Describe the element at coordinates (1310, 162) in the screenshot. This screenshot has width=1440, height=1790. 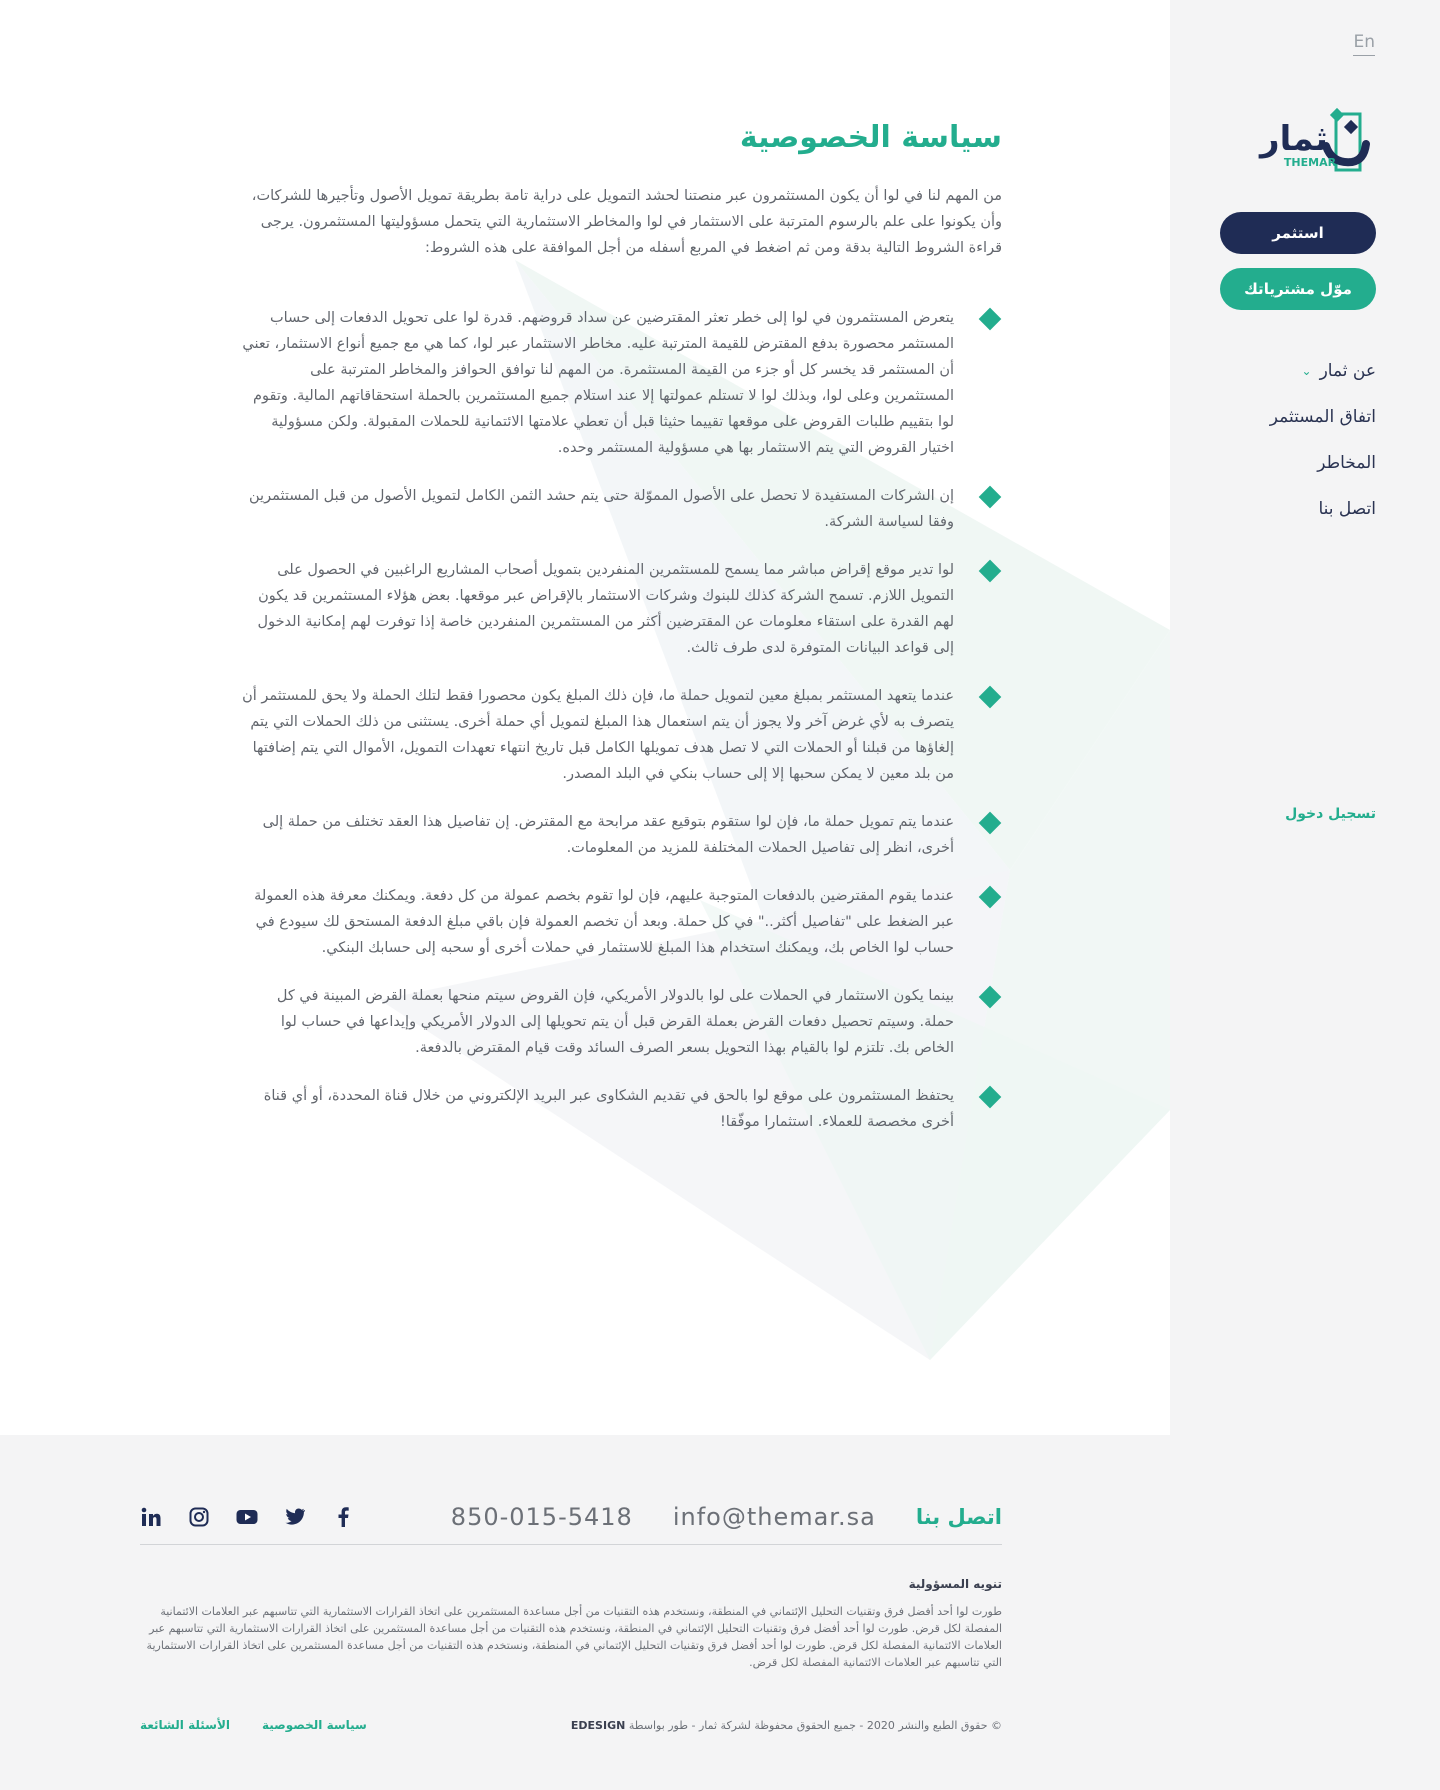
I see `svg-text: THEMAR` at that location.